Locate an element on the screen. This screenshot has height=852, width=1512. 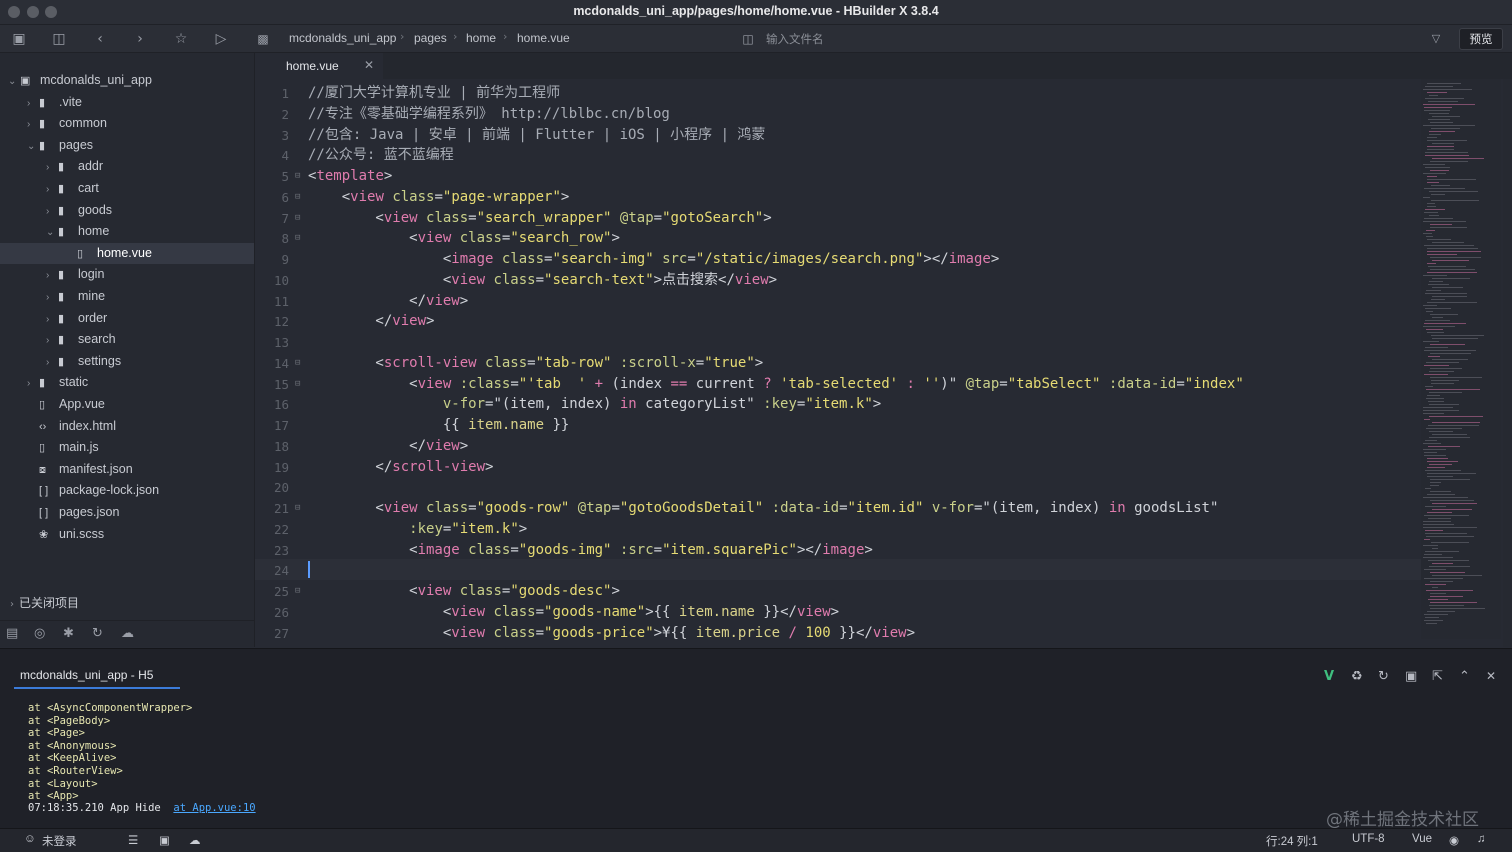
code-token: > is located at coordinates (464, 300).